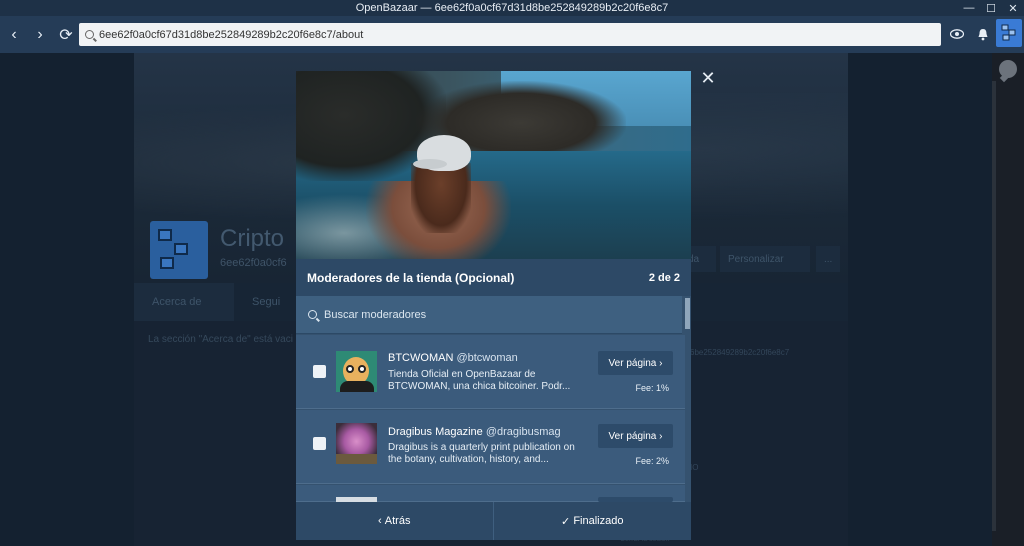 The image size is (1024, 546). I want to click on moderator-search-input: Buscar moderadores, so click(489, 315).